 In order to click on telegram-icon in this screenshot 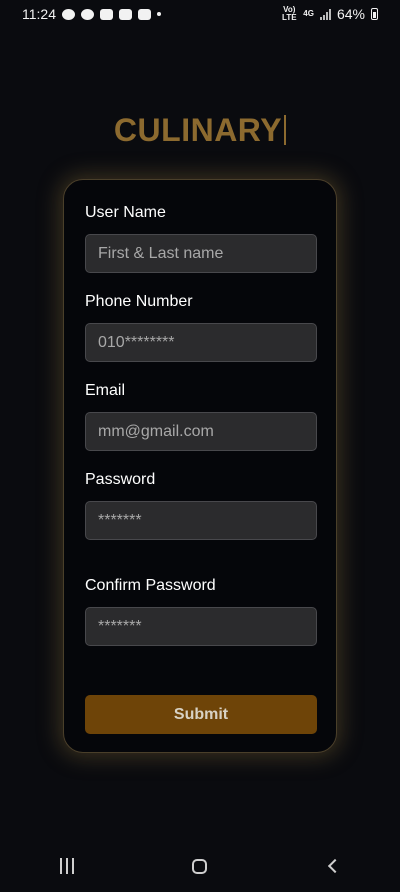, I will do `click(87, 14)`.